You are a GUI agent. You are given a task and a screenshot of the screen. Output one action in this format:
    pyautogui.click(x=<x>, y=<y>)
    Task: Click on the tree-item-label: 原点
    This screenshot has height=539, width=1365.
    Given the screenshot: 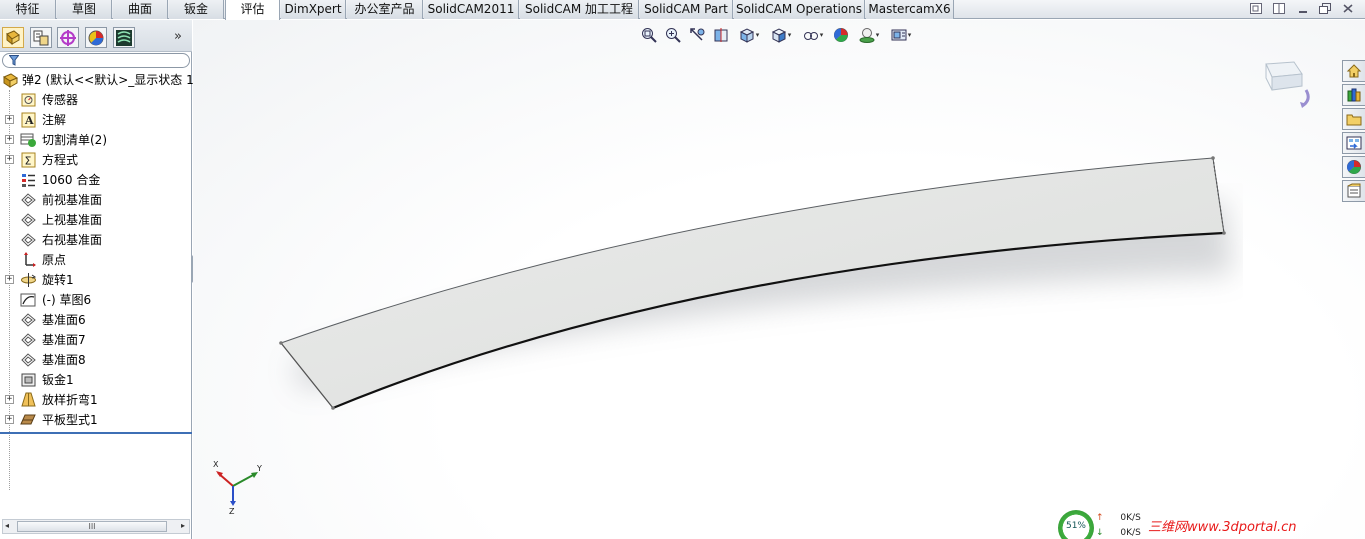 What is the action you would take?
    pyautogui.click(x=54, y=260)
    